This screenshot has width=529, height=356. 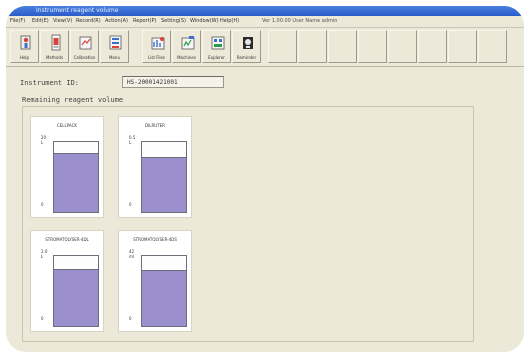 What do you see at coordinates (50, 83) in the screenshot?
I see `instrument-id-label: Instrument ID:` at bounding box center [50, 83].